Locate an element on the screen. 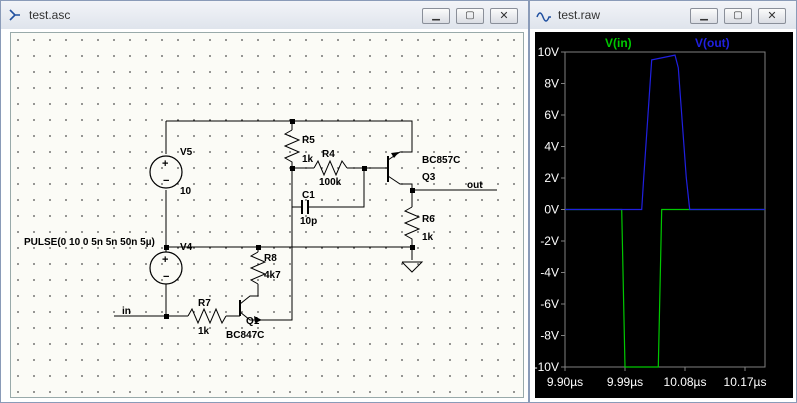  v5-plus: + is located at coordinates (165, 164).